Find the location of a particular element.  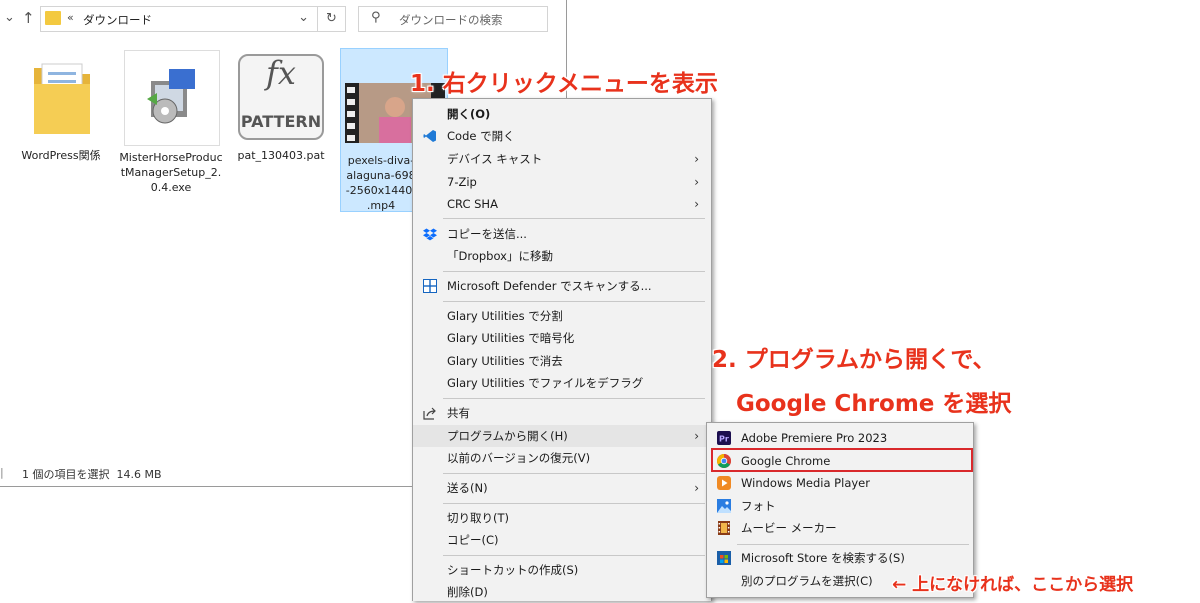

defender-icon is located at coordinates (430, 286).